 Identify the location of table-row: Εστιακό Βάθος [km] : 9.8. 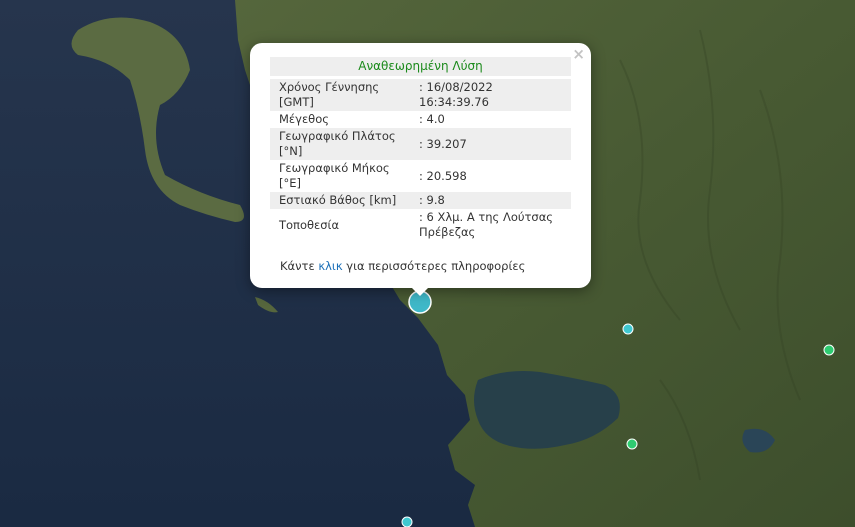
(420, 200).